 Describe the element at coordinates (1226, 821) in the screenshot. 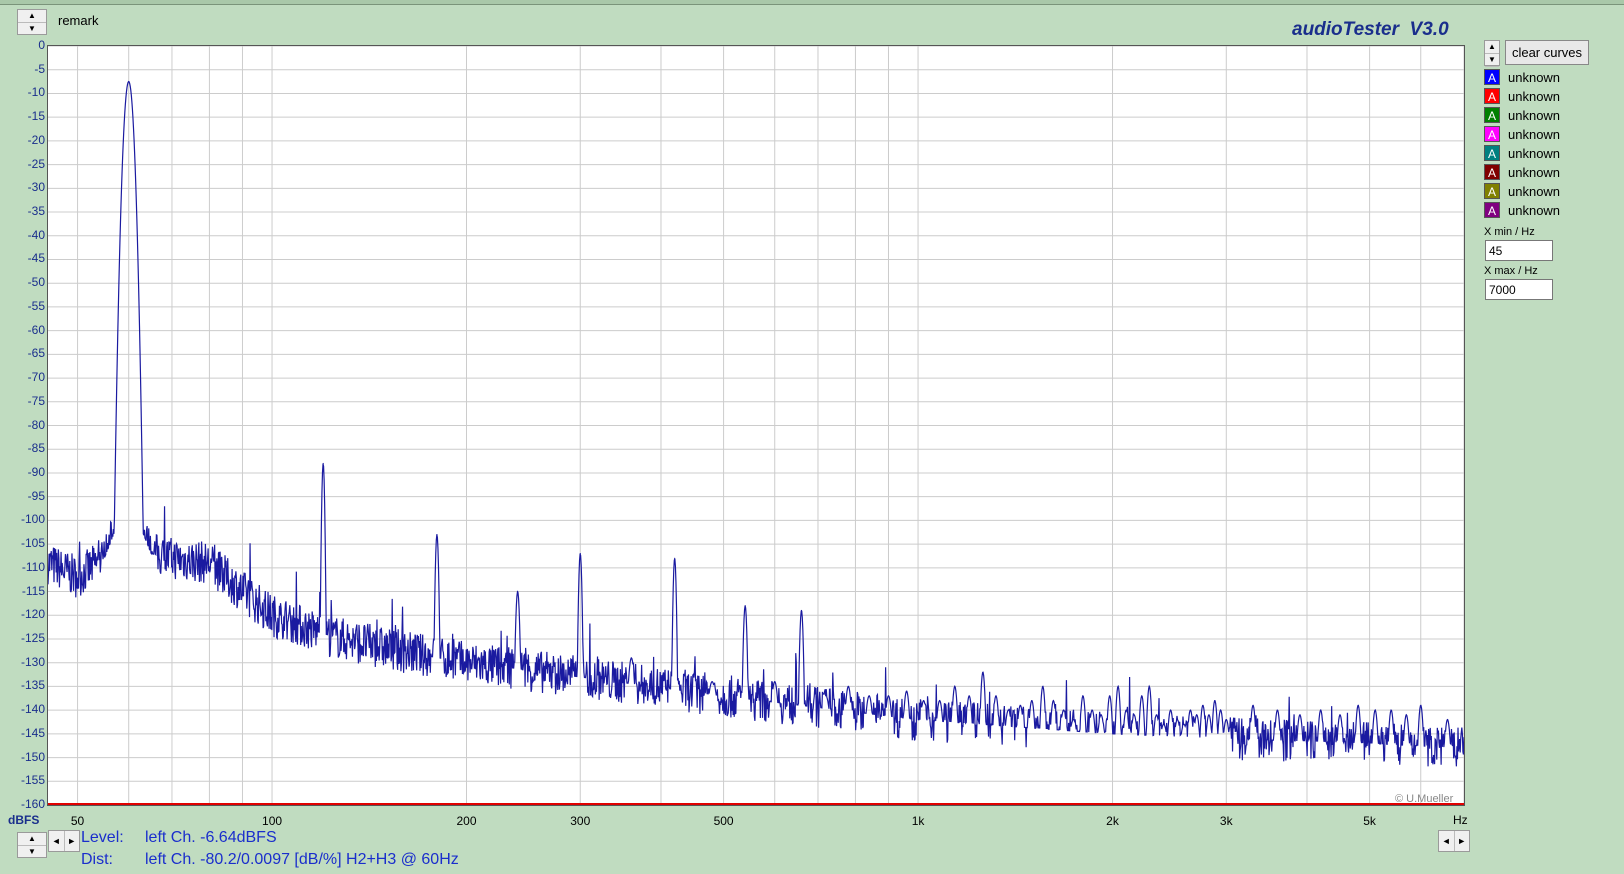

I see `x-tick-label: 3k` at that location.